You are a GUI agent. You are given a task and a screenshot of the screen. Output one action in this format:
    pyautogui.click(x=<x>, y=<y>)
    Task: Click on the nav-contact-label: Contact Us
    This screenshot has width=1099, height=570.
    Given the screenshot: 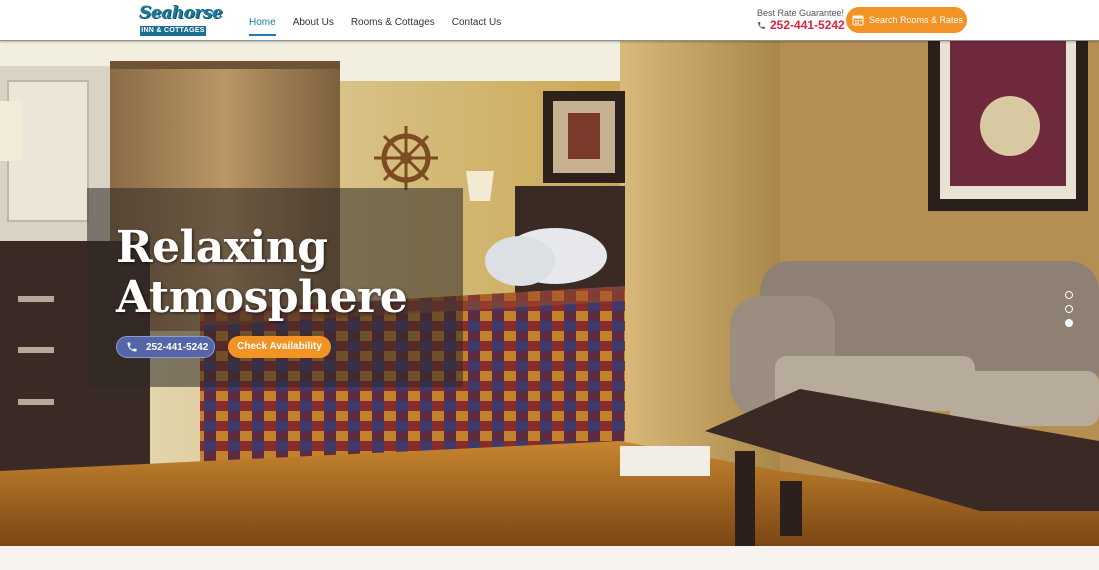 What is the action you would take?
    pyautogui.click(x=476, y=22)
    